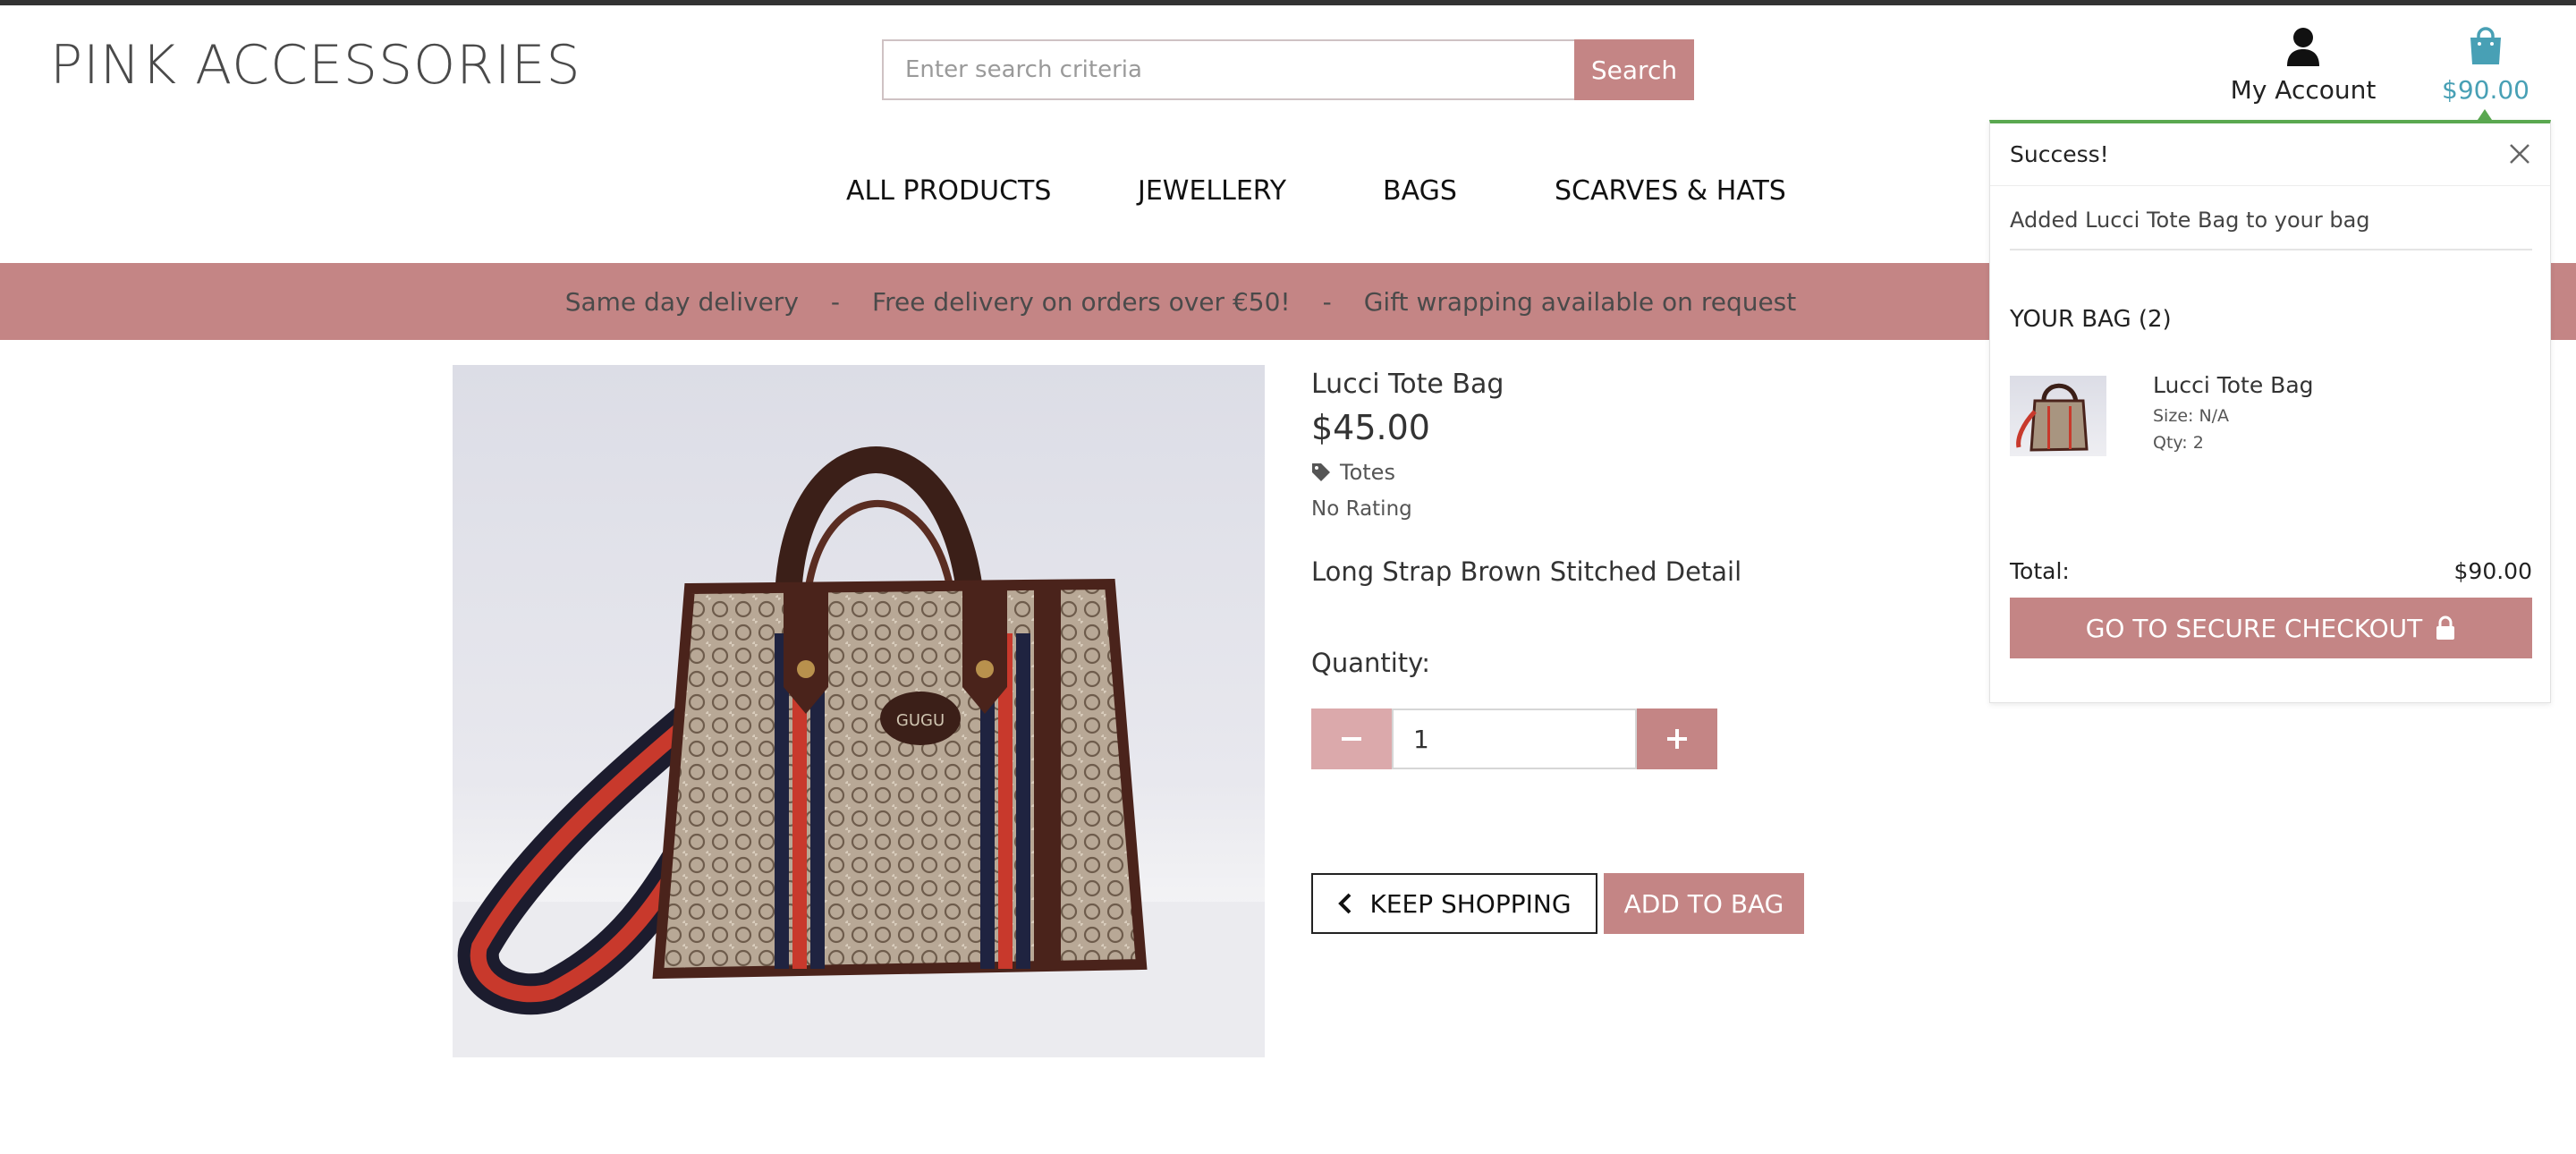  I want to click on quantity-stepper, so click(1514, 739).